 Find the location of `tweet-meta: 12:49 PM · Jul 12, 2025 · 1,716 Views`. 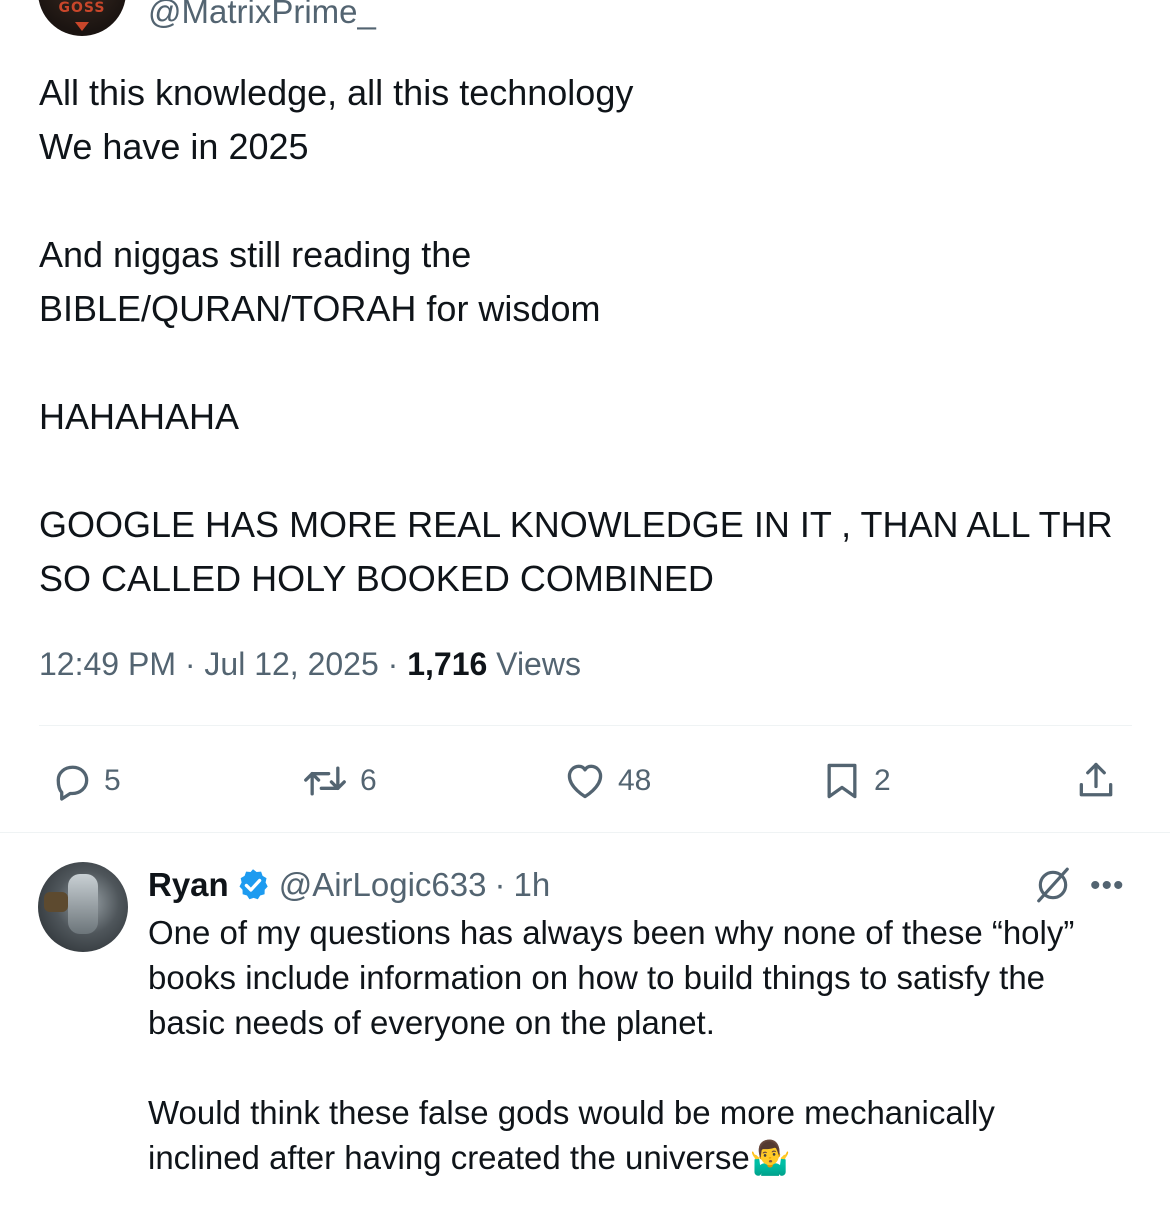

tweet-meta: 12:49 PM · Jul 12, 2025 · 1,716 Views is located at coordinates (310, 664).